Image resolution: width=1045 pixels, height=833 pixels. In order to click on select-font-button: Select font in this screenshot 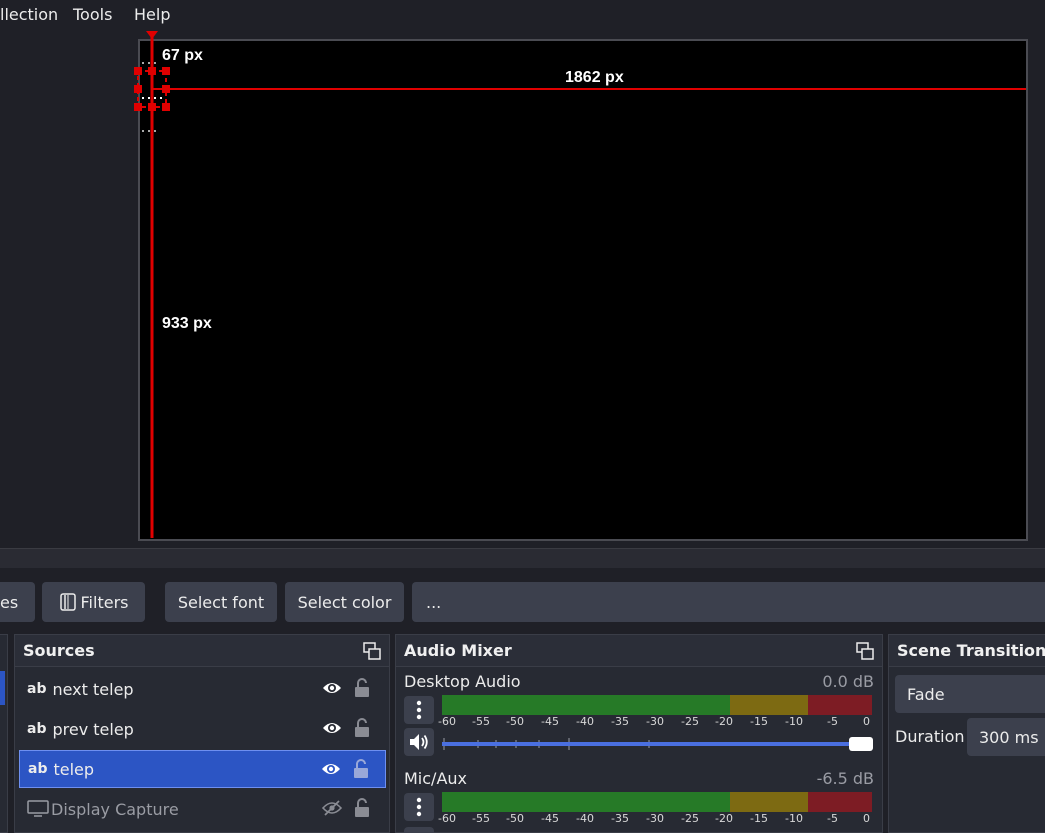, I will do `click(221, 602)`.